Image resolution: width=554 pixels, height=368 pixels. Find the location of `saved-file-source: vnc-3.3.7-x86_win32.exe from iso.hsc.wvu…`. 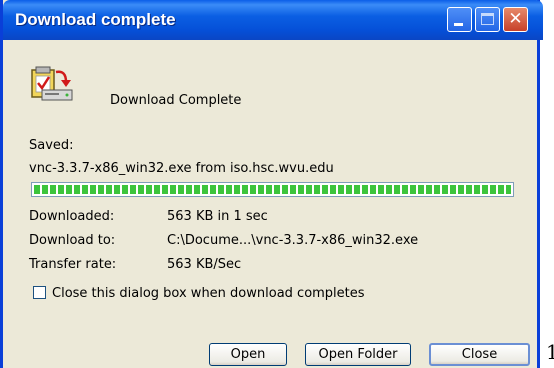

saved-file-source: vnc-3.3.7-x86_win32.exe from iso.hsc.wvu… is located at coordinates (181, 168).